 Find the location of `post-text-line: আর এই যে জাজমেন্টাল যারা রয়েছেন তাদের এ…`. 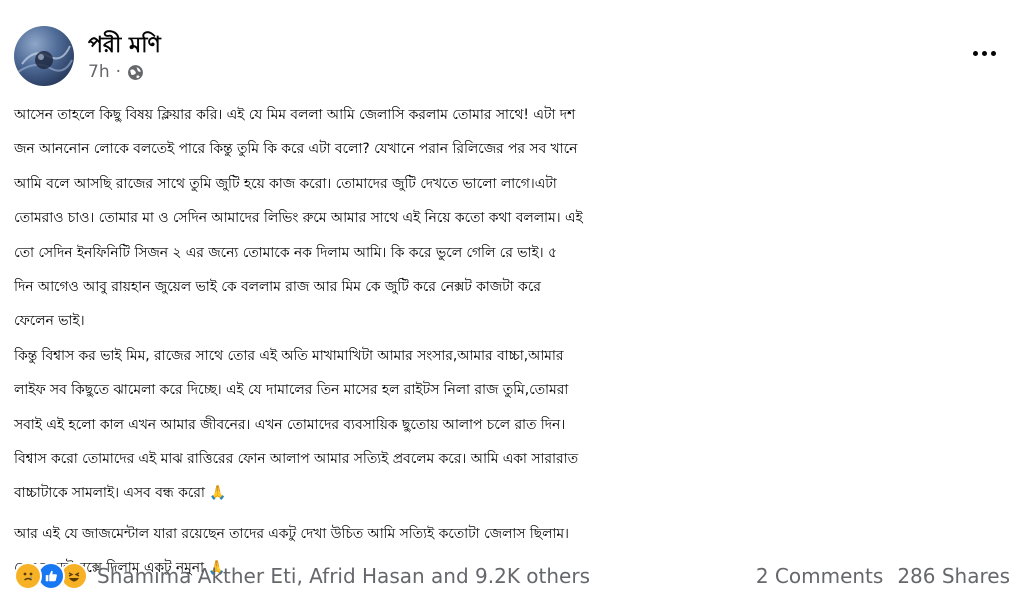

post-text-line: আর এই যে জাজমেন্টাল যারা রয়েছেন তাদের এ… is located at coordinates (291, 533).